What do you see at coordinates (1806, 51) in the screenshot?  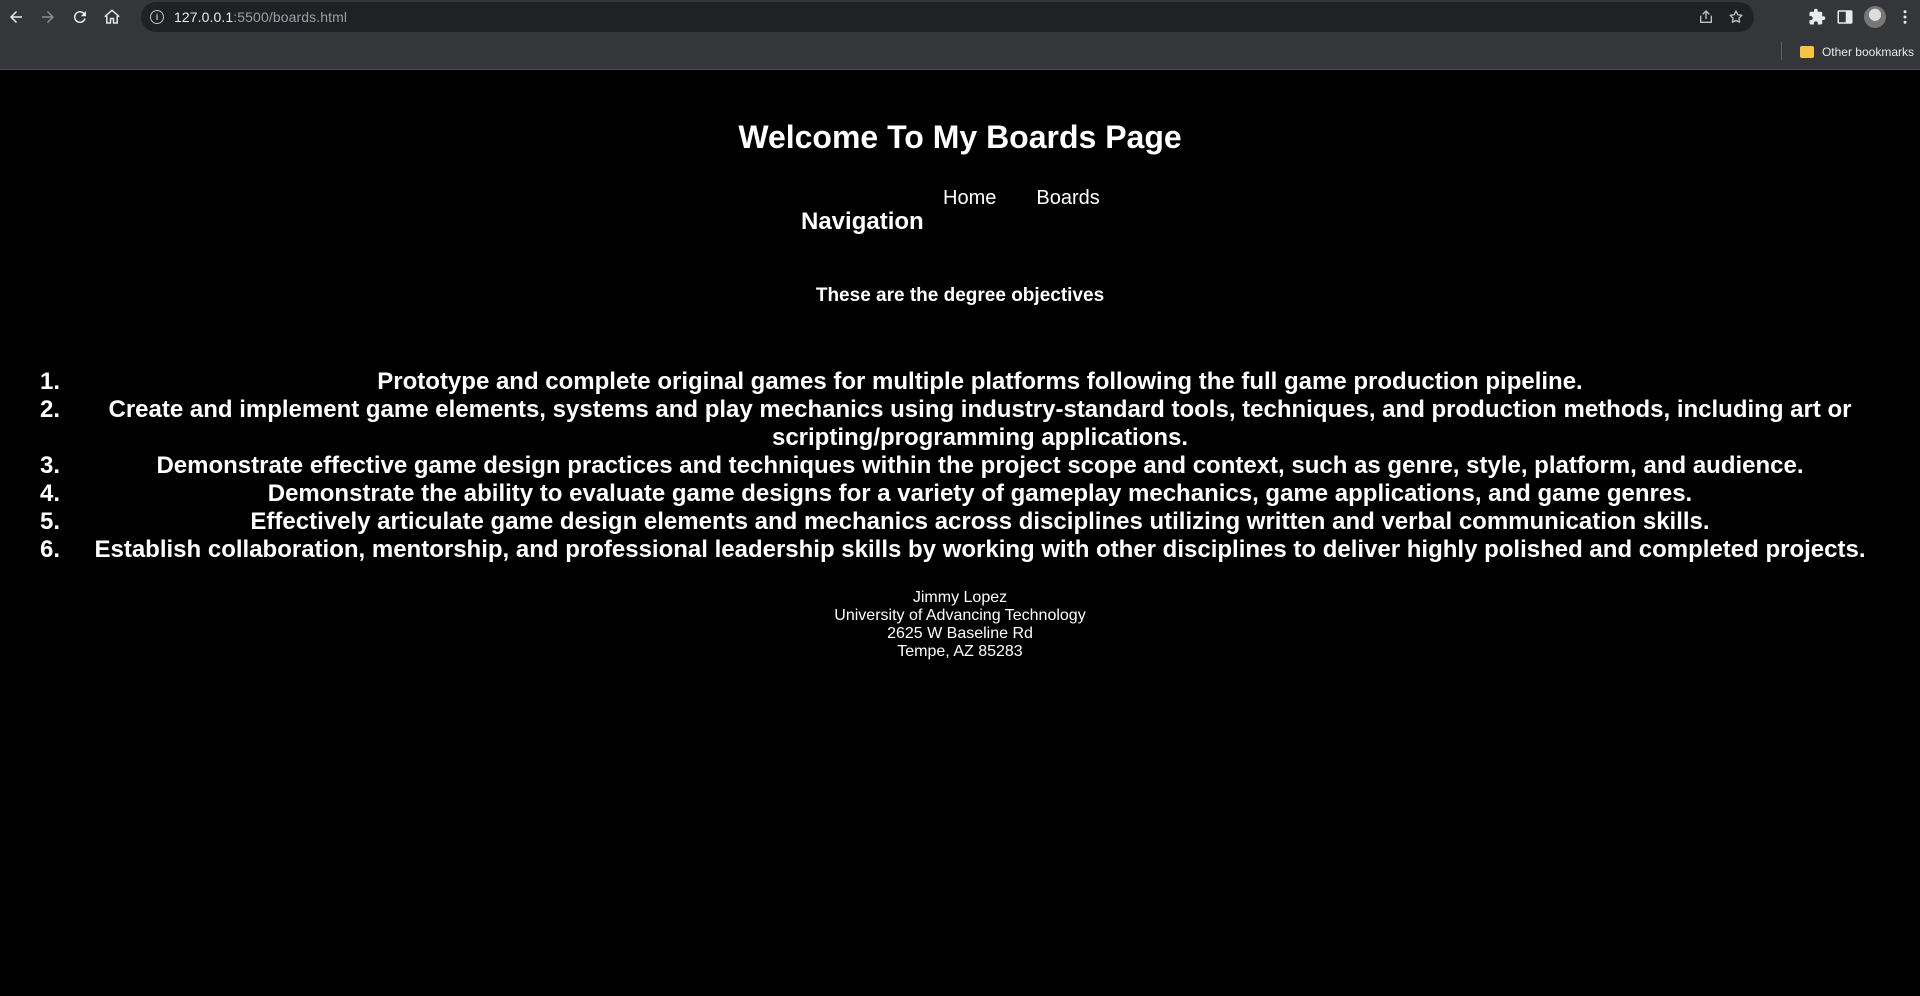 I see `folder-icon` at bounding box center [1806, 51].